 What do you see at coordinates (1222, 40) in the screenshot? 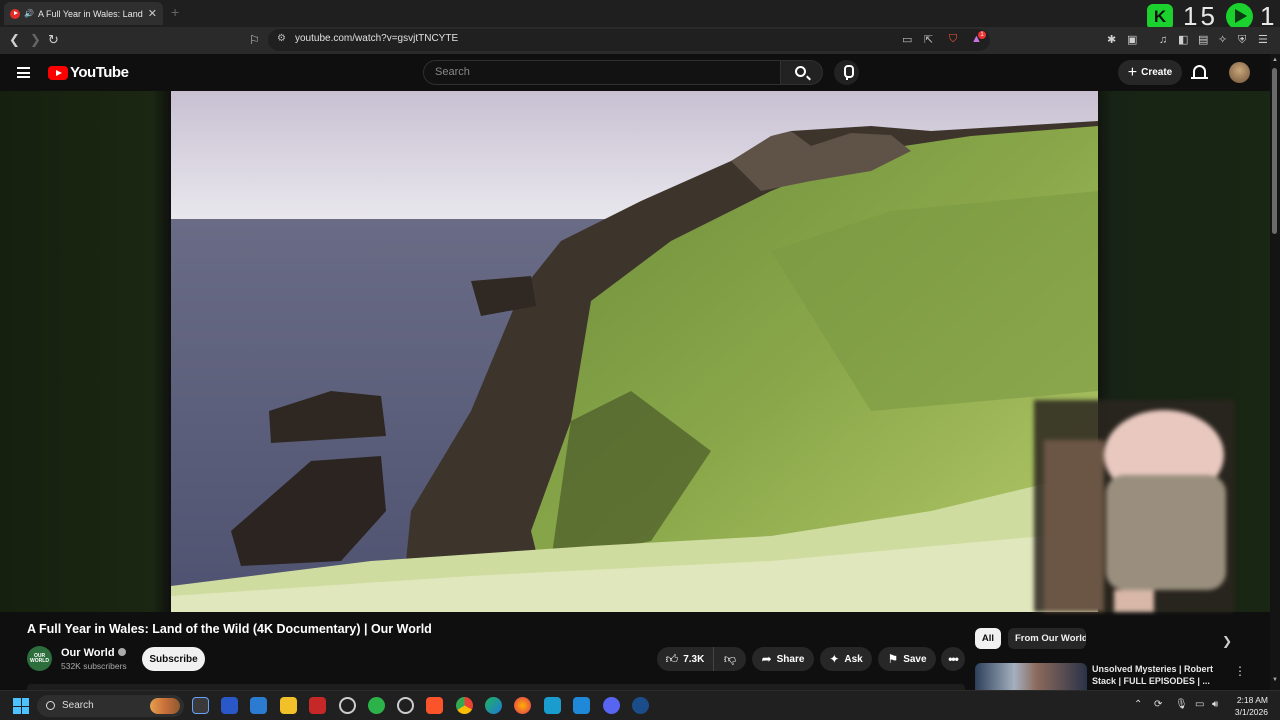
I see `leo-ai-icon: ✧` at bounding box center [1222, 40].